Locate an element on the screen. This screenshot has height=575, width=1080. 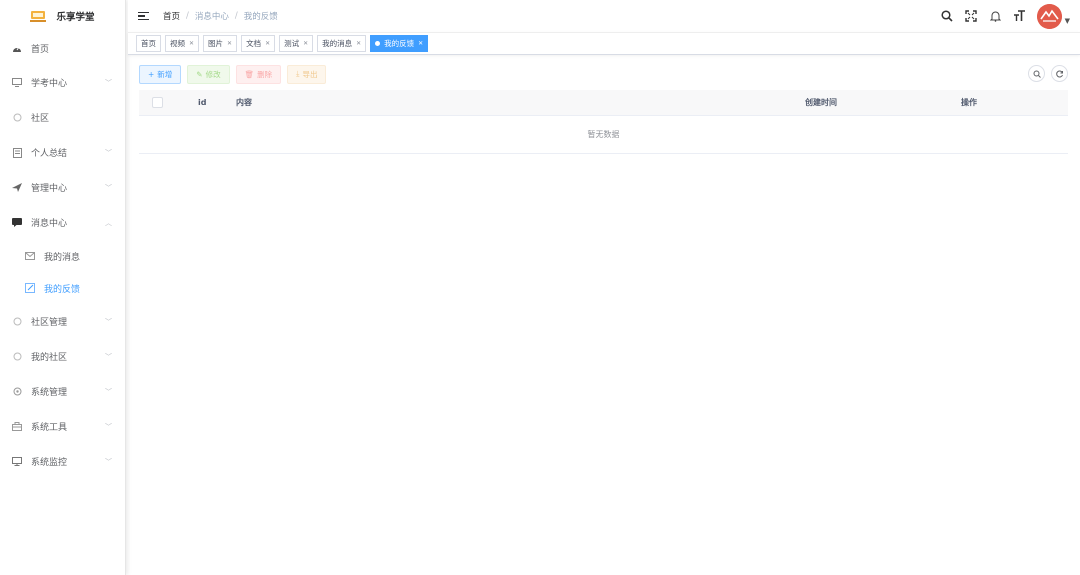
sidebar-subitem-label: 我的反馈 is located at coordinates (62, 289).